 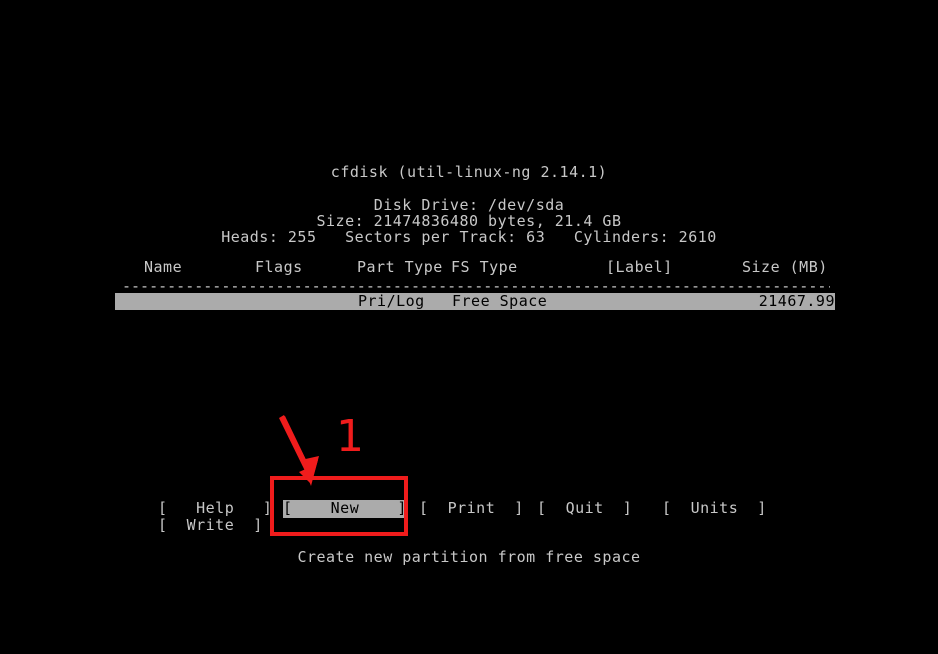 What do you see at coordinates (796, 301) in the screenshot?
I see `row-size: 21467.99` at bounding box center [796, 301].